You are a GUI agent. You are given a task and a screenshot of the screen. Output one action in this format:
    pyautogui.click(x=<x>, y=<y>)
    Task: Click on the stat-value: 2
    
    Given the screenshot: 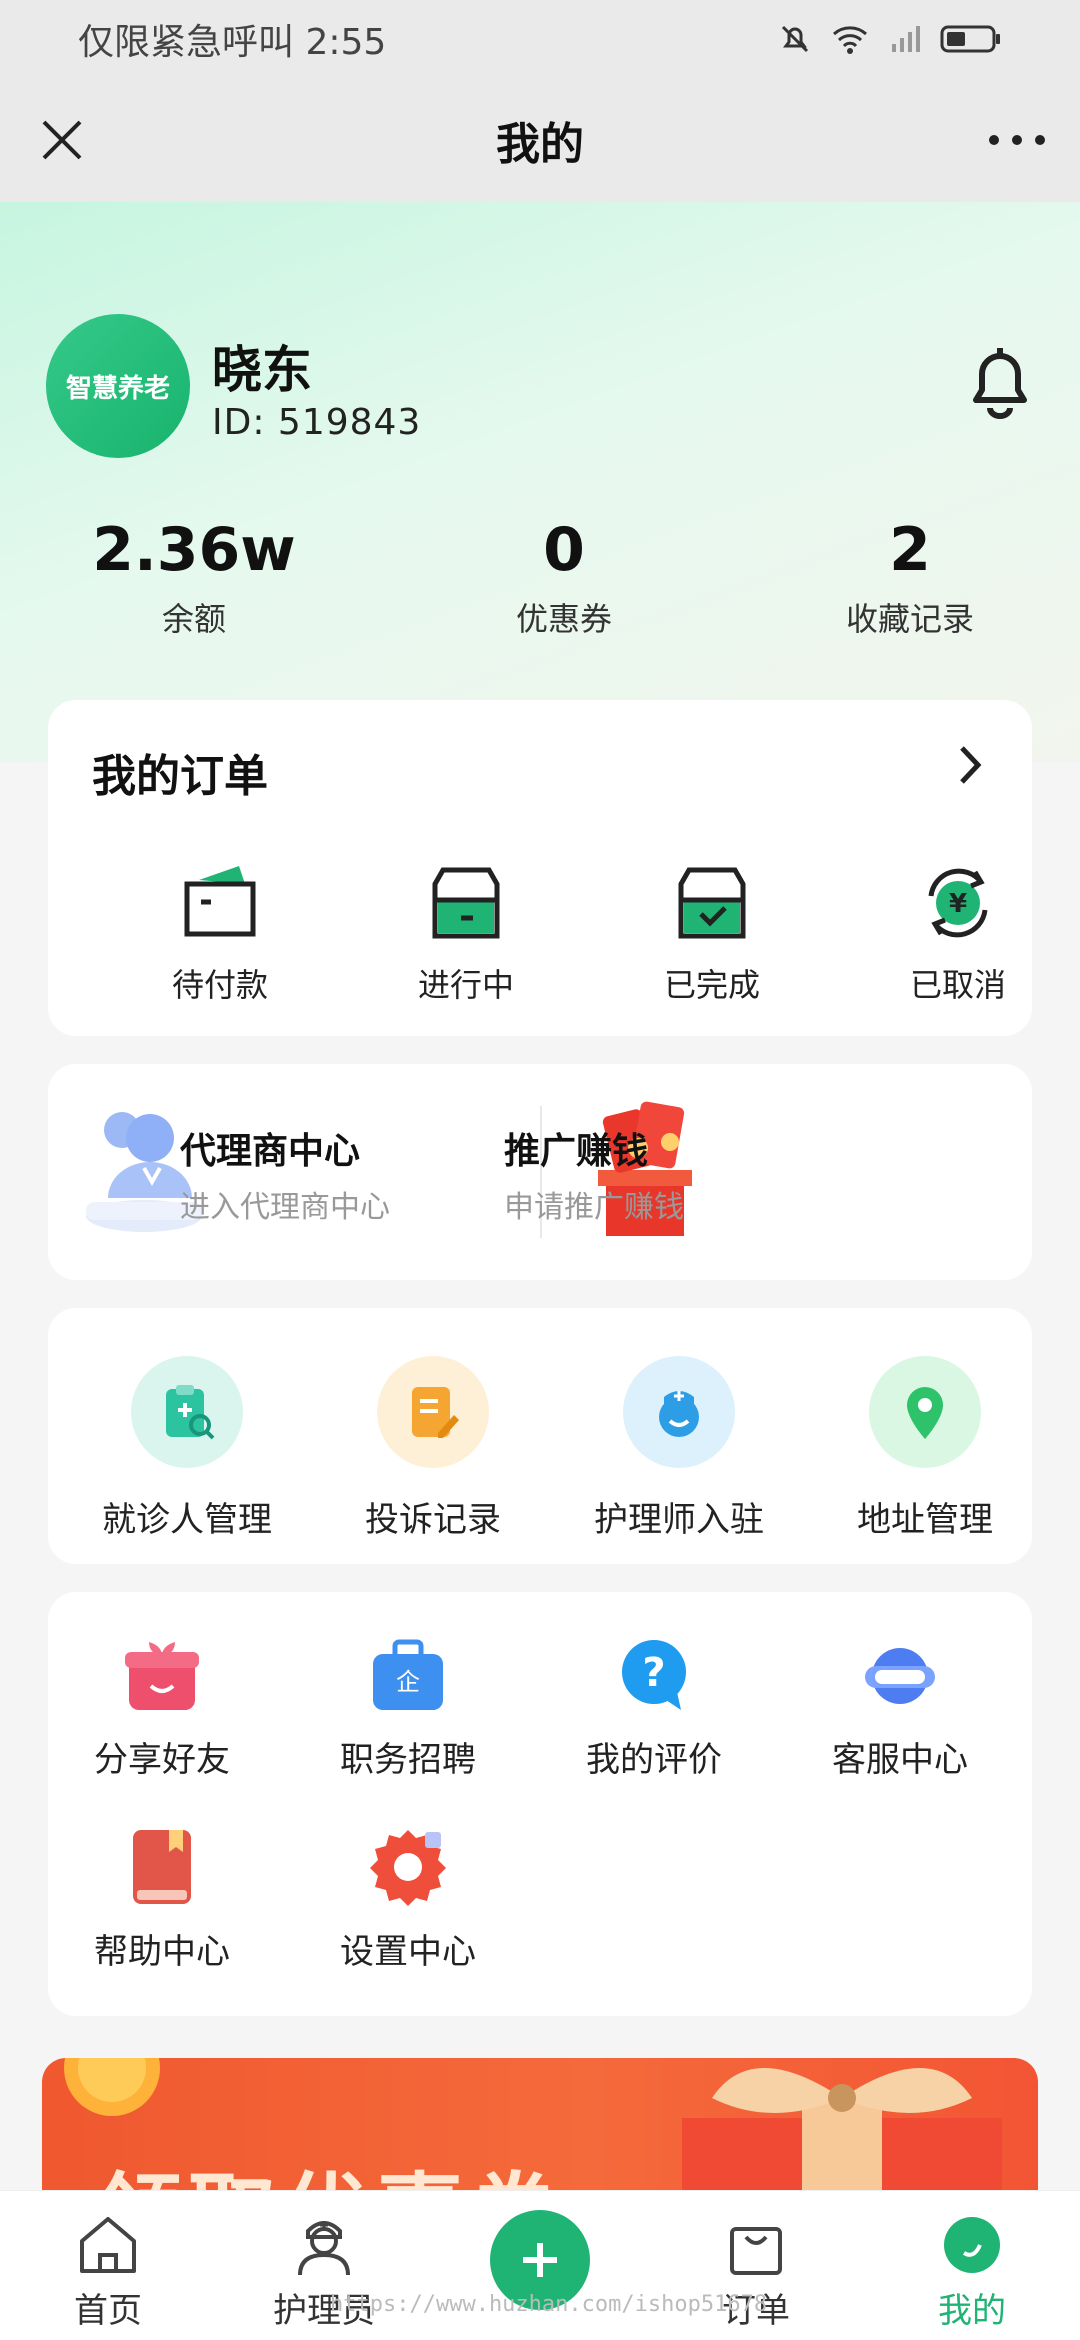 What is the action you would take?
    pyautogui.click(x=910, y=550)
    